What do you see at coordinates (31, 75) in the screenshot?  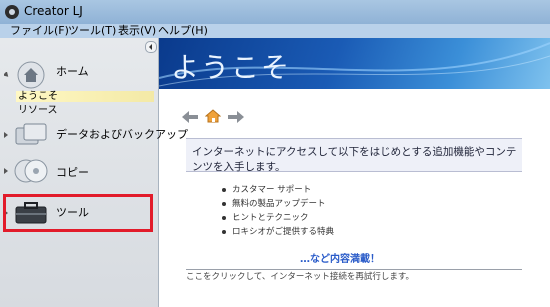 I see `home-icon` at bounding box center [31, 75].